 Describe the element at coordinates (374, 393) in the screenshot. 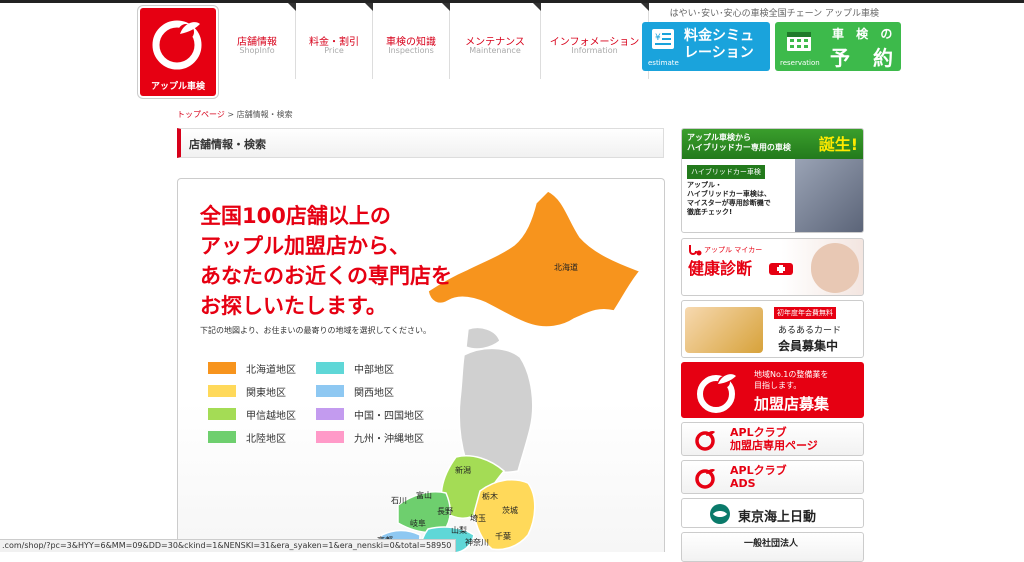

I see `legend-label: 関西地区` at that location.